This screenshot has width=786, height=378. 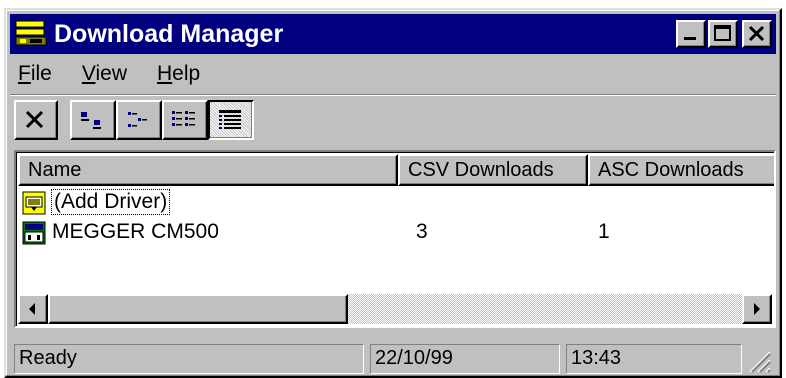 I want to click on status-bar: Ready 22/10/99 13:43, so click(x=393, y=359).